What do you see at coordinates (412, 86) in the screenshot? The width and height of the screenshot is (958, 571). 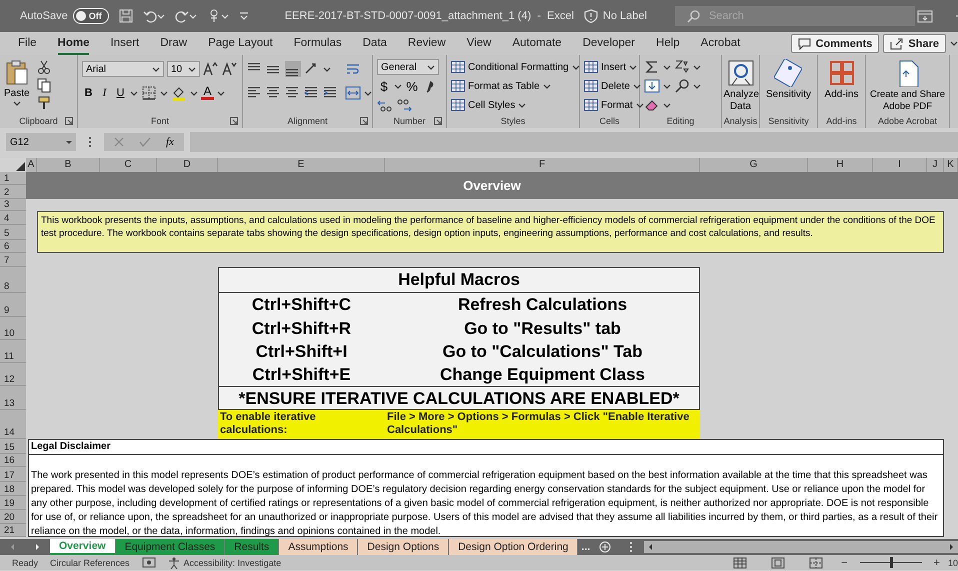 I see `percent-button: %` at bounding box center [412, 86].